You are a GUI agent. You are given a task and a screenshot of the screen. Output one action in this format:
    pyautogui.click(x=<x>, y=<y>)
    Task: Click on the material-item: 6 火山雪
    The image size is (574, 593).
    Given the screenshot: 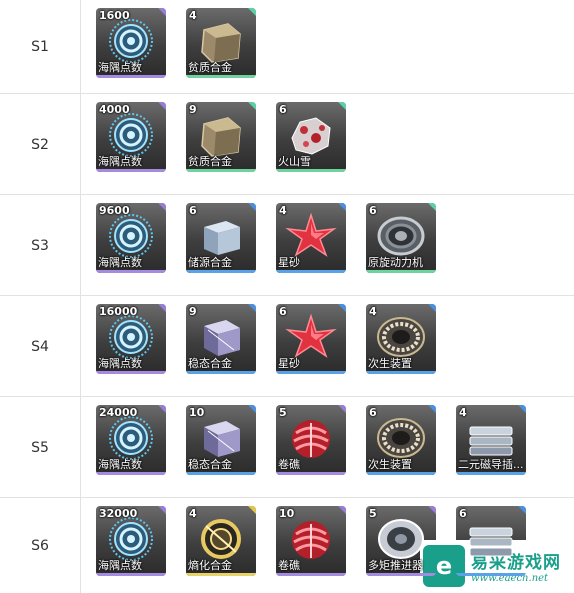 What is the action you would take?
    pyautogui.click(x=311, y=137)
    